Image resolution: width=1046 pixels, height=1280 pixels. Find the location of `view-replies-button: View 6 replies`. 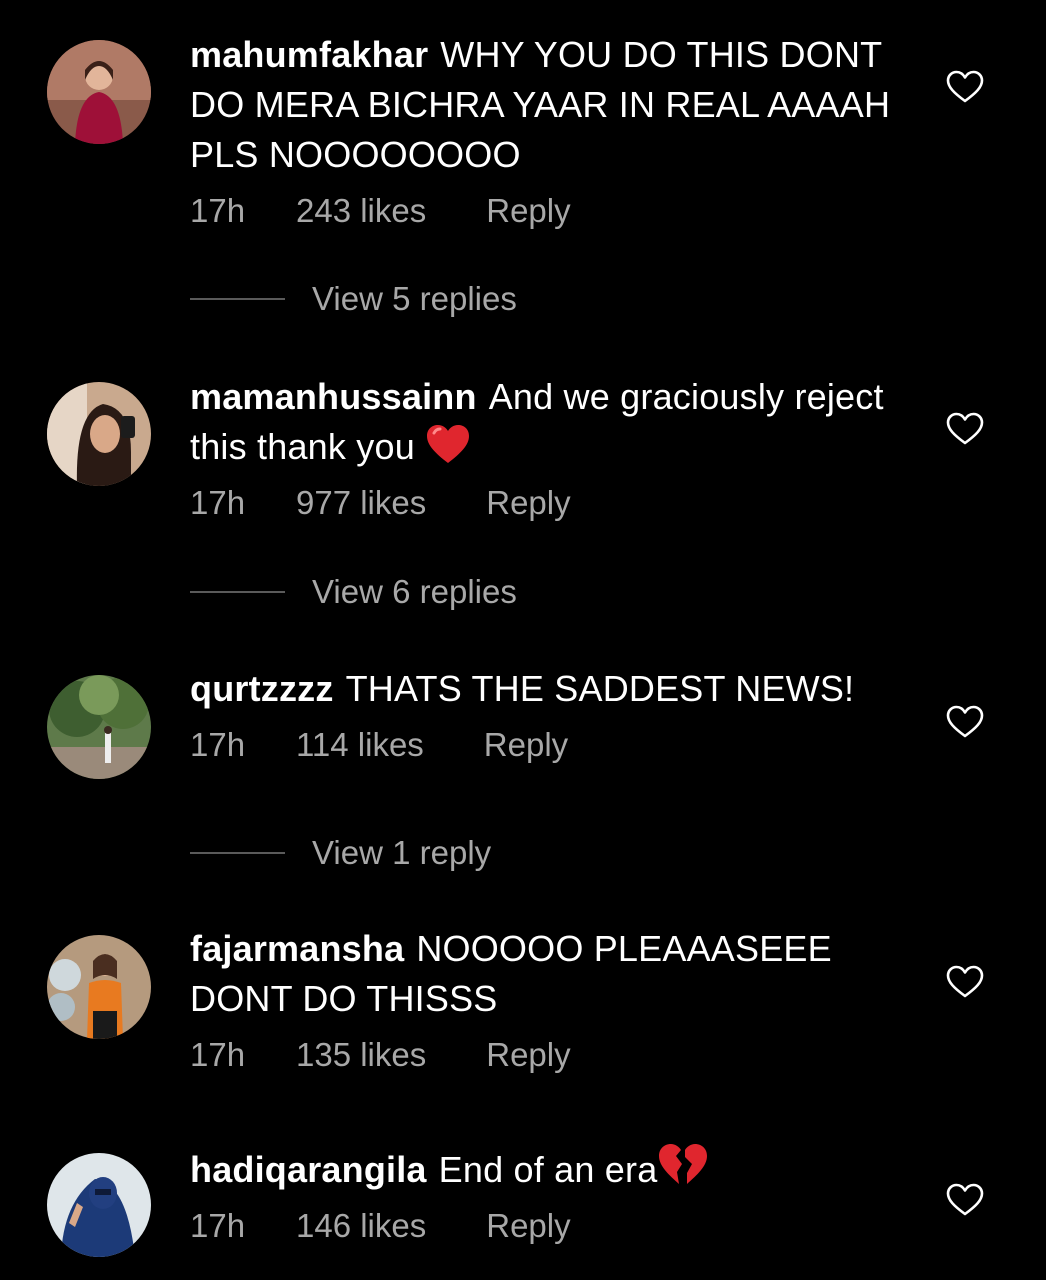

view-replies-button: View 6 replies is located at coordinates (353, 592).